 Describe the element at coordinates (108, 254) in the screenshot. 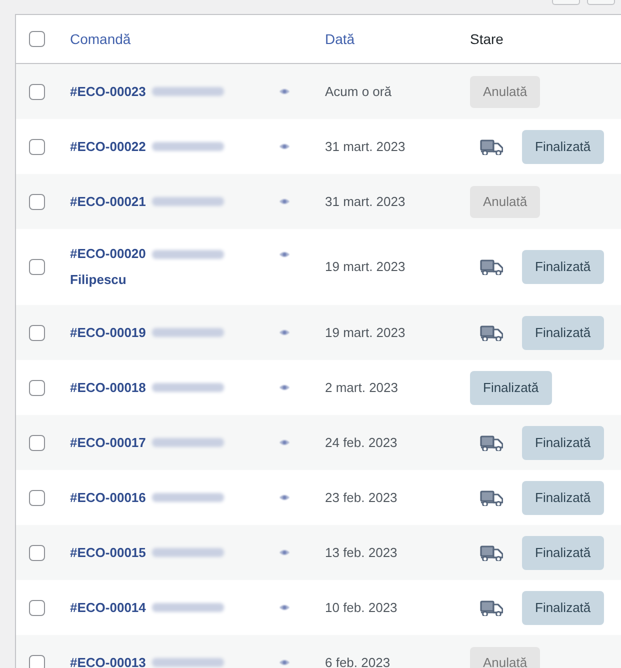

I see `order-link: #ECO-00020` at that location.